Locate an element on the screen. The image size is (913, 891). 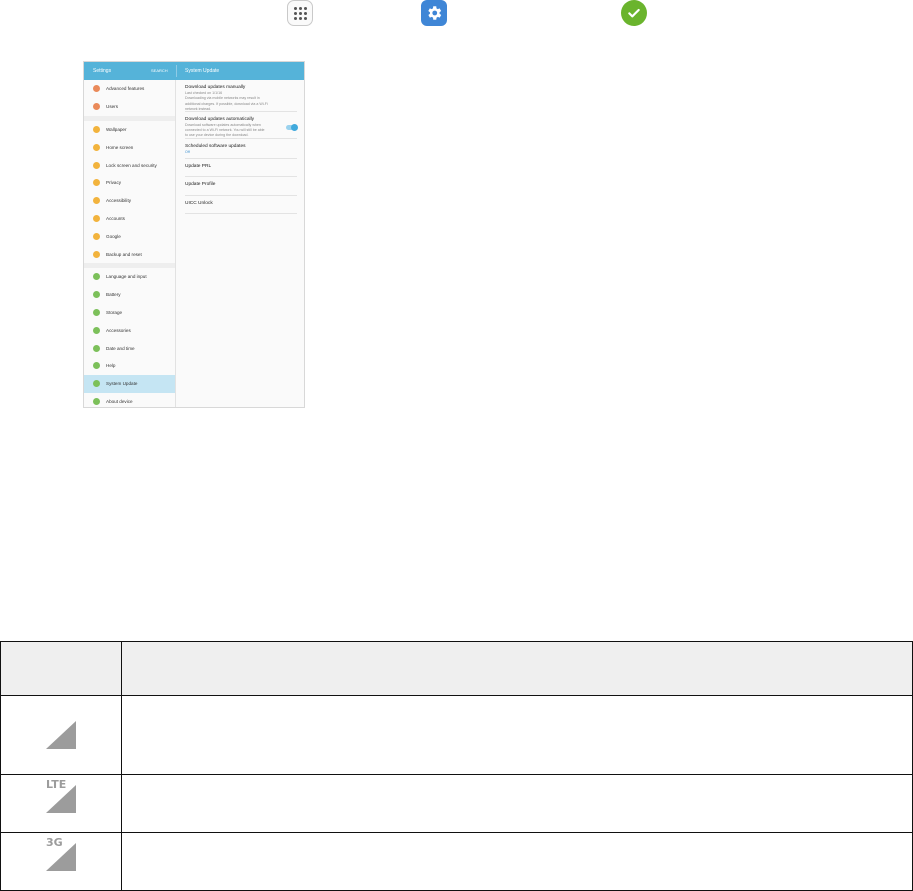
table-row is located at coordinates (456, 735).